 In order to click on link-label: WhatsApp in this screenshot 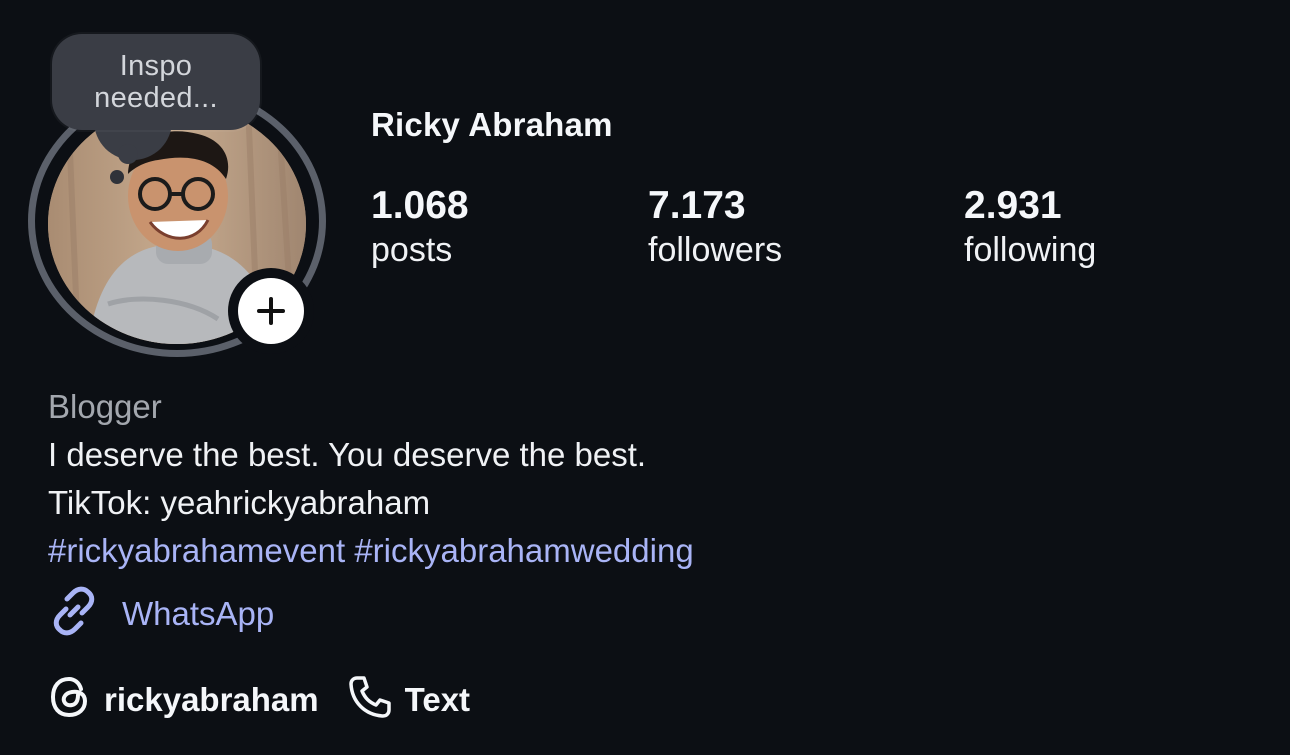, I will do `click(198, 613)`.